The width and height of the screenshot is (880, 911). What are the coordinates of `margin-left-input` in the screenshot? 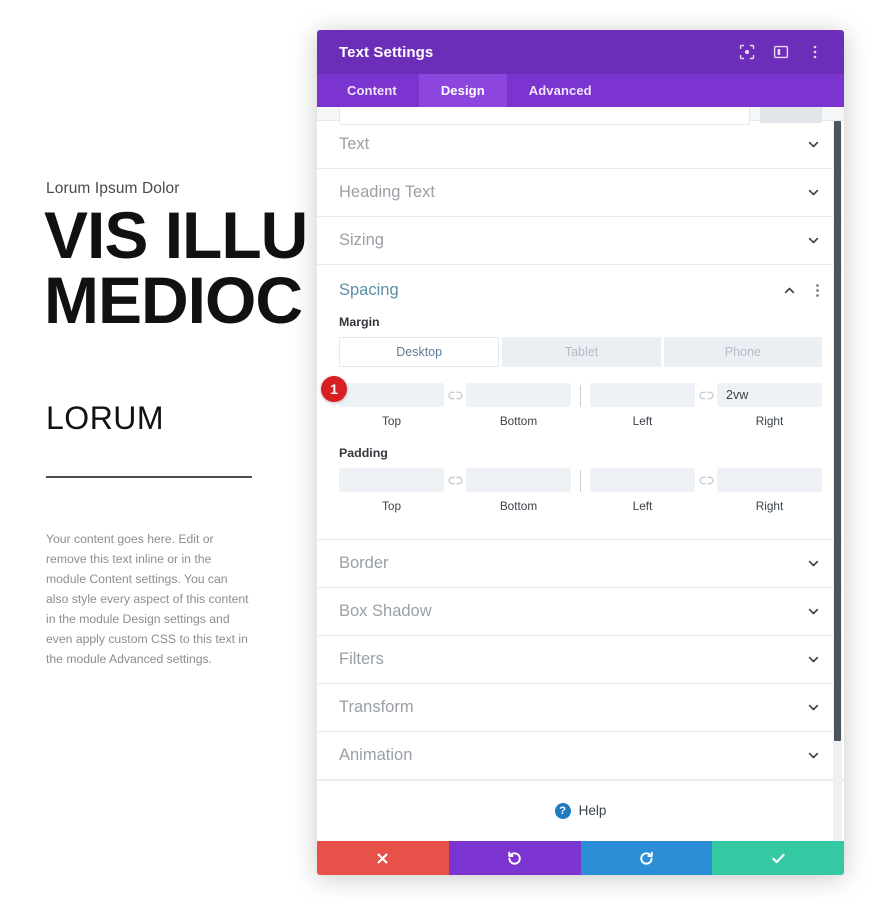 It's located at (642, 395).